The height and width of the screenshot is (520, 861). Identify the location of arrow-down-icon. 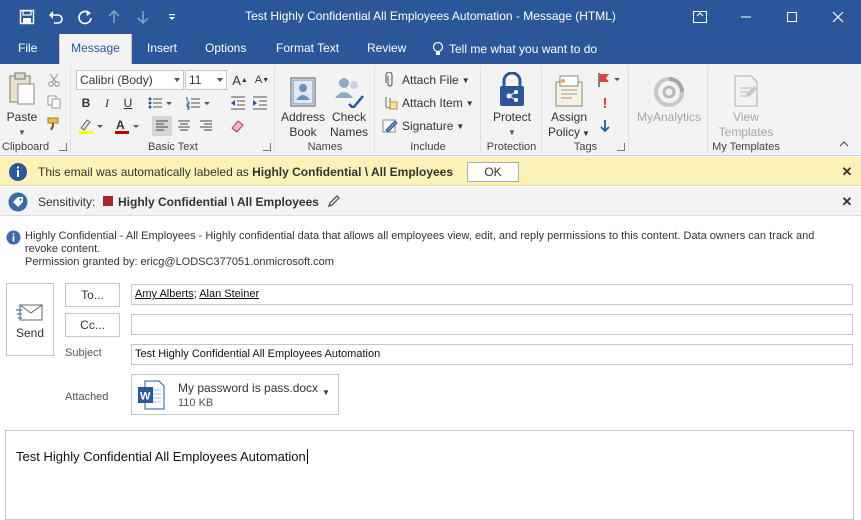
(142, 17).